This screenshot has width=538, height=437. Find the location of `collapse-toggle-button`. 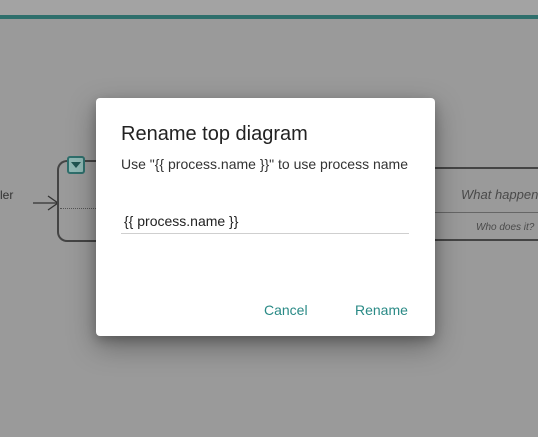

collapse-toggle-button is located at coordinates (76, 165).